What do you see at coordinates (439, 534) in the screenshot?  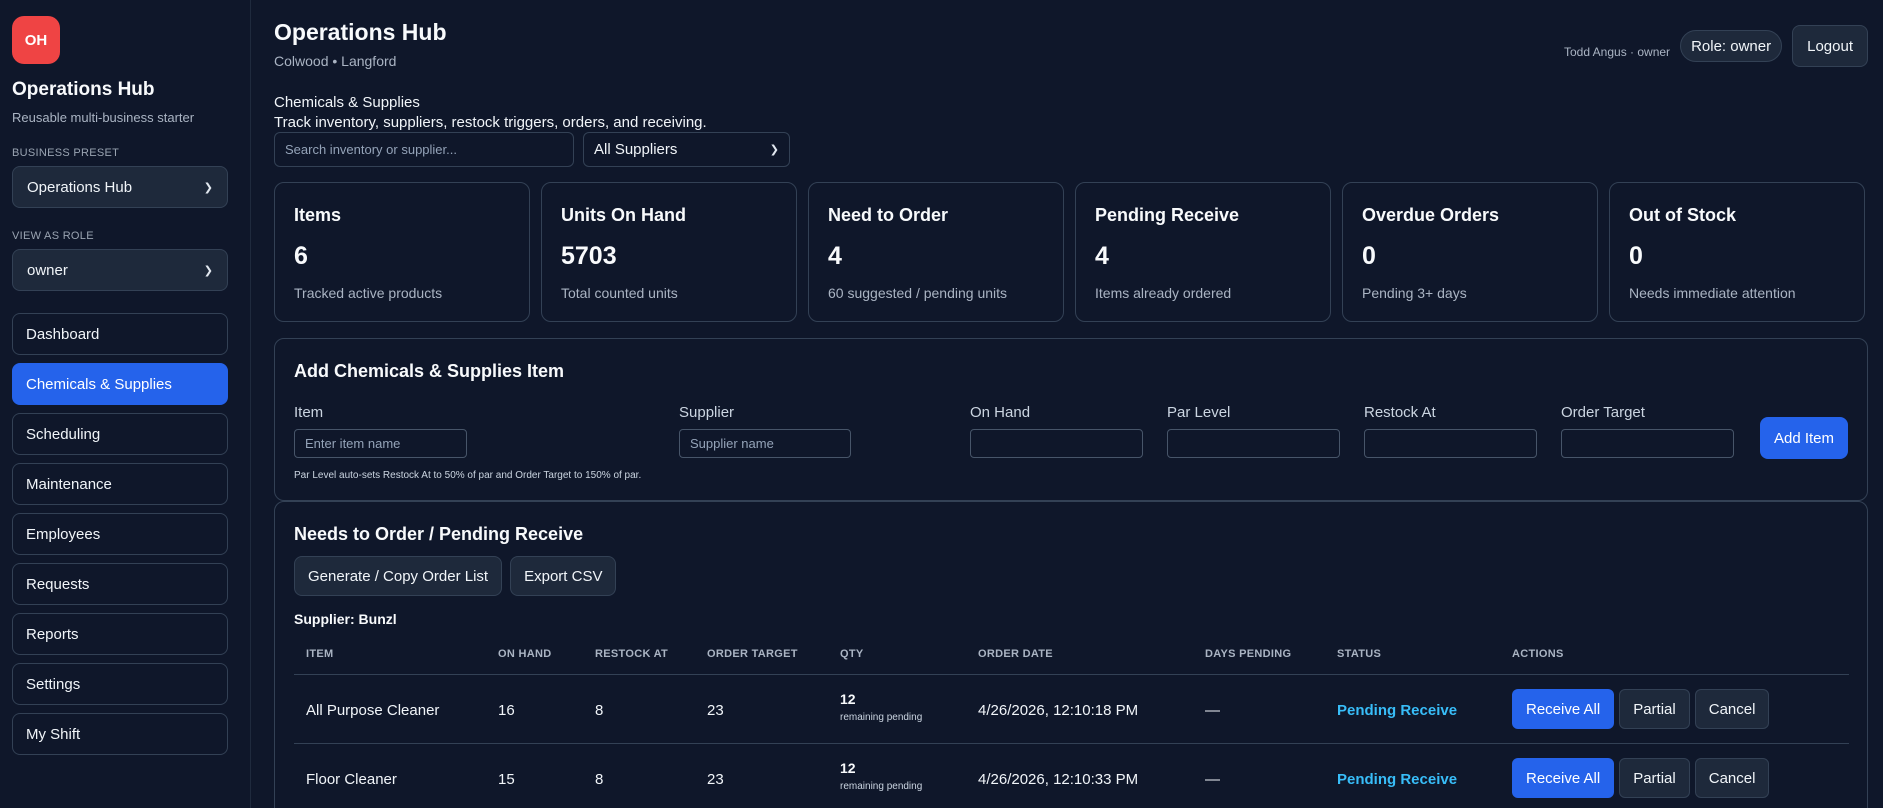 I see `orders-title: Needs to Order / Pending Receive` at bounding box center [439, 534].